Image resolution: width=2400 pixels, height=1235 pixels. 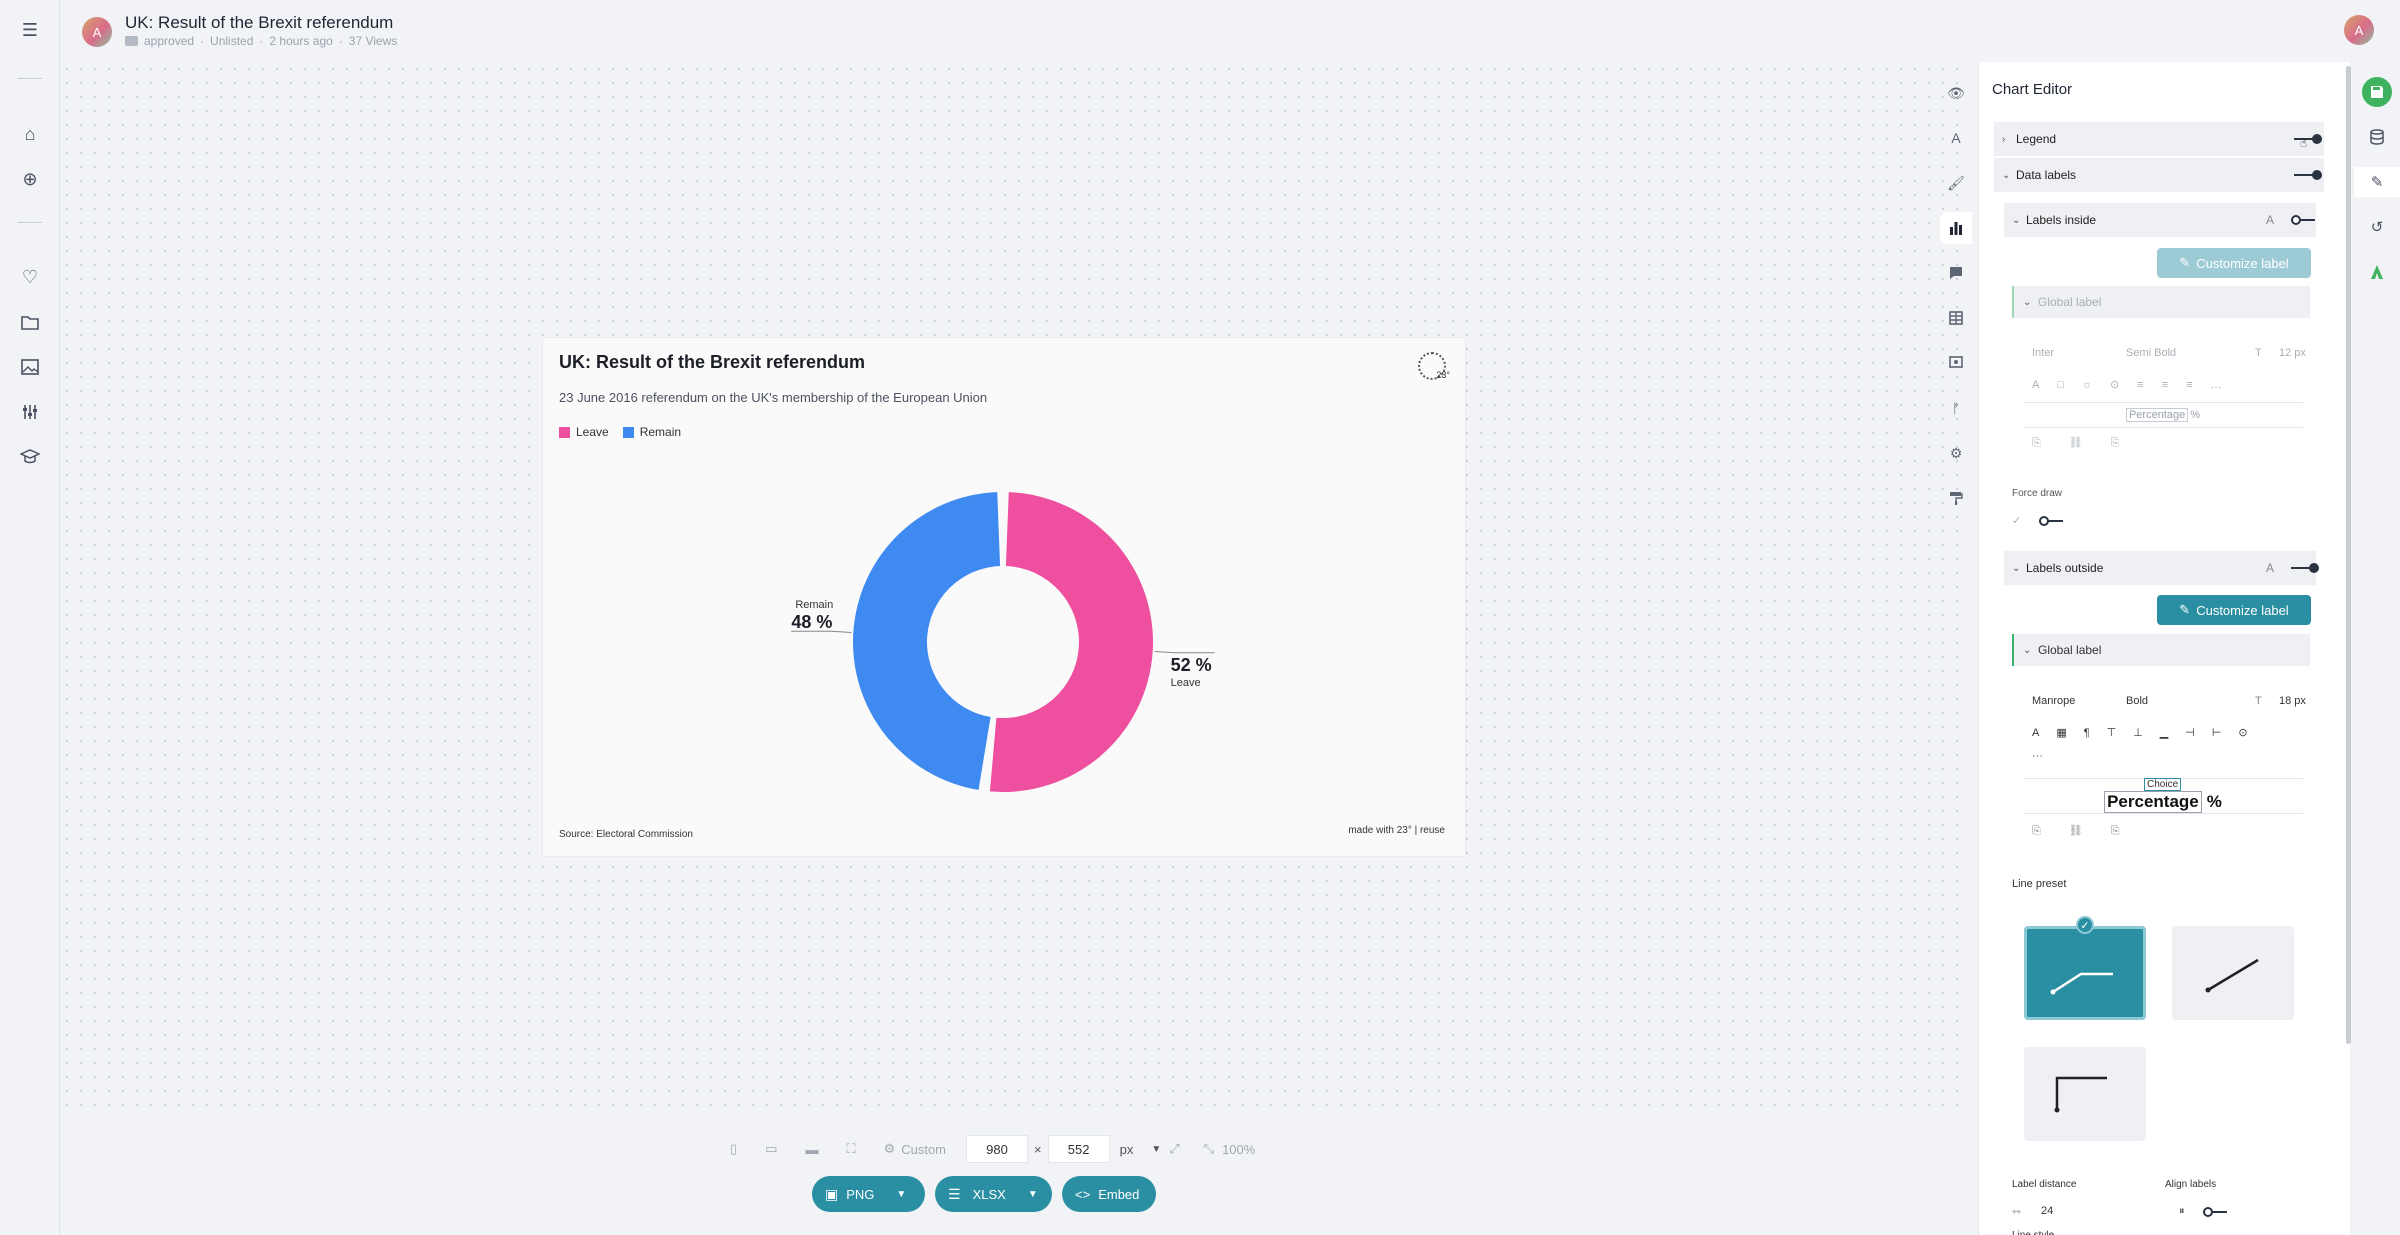 I want to click on font-family-select: Inter, so click(x=2043, y=353).